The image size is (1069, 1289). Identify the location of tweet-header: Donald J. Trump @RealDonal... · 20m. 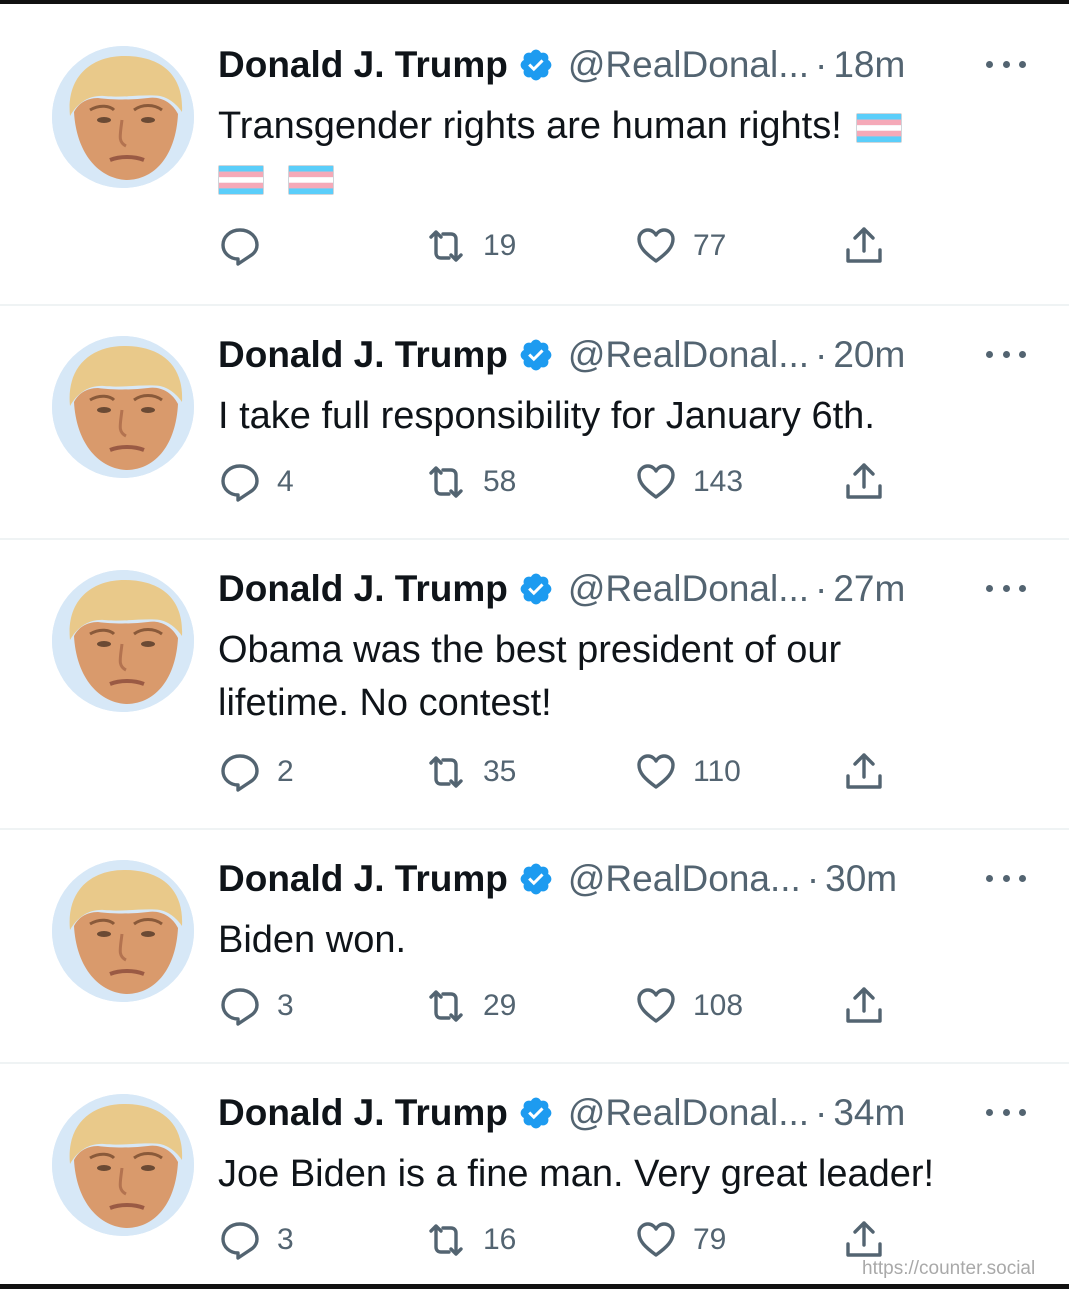
(561, 355).